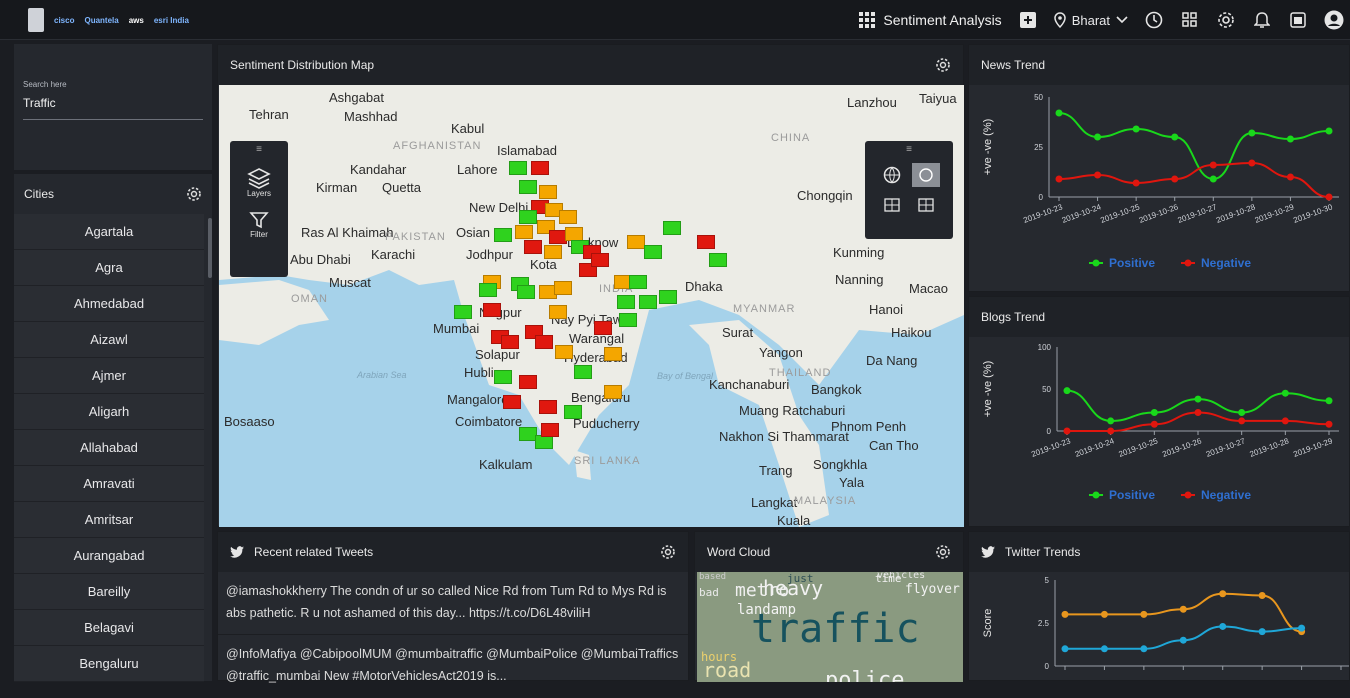 The height and width of the screenshot is (698, 1350). What do you see at coordinates (109, 520) in the screenshot?
I see `city-item: Amritsar` at bounding box center [109, 520].